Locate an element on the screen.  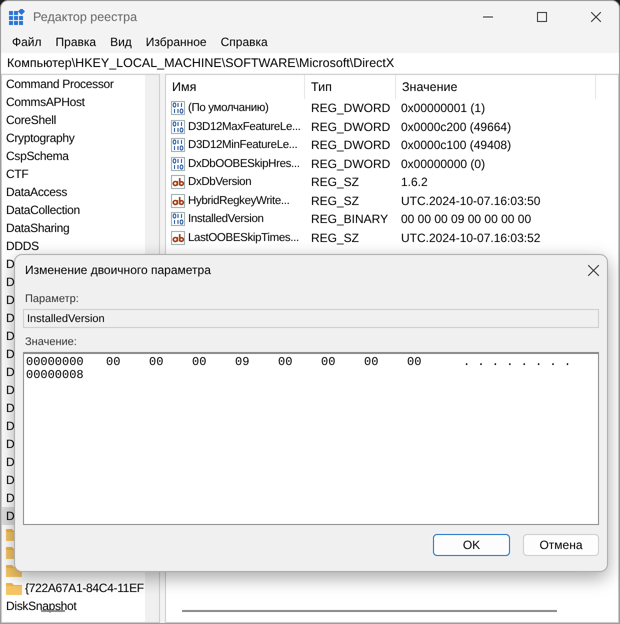
tree-item: CoreShell is located at coordinates (29, 120).